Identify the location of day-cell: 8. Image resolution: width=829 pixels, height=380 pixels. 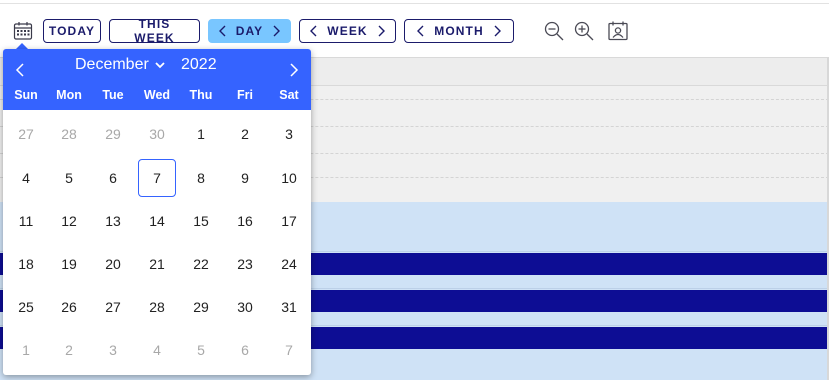
(201, 178).